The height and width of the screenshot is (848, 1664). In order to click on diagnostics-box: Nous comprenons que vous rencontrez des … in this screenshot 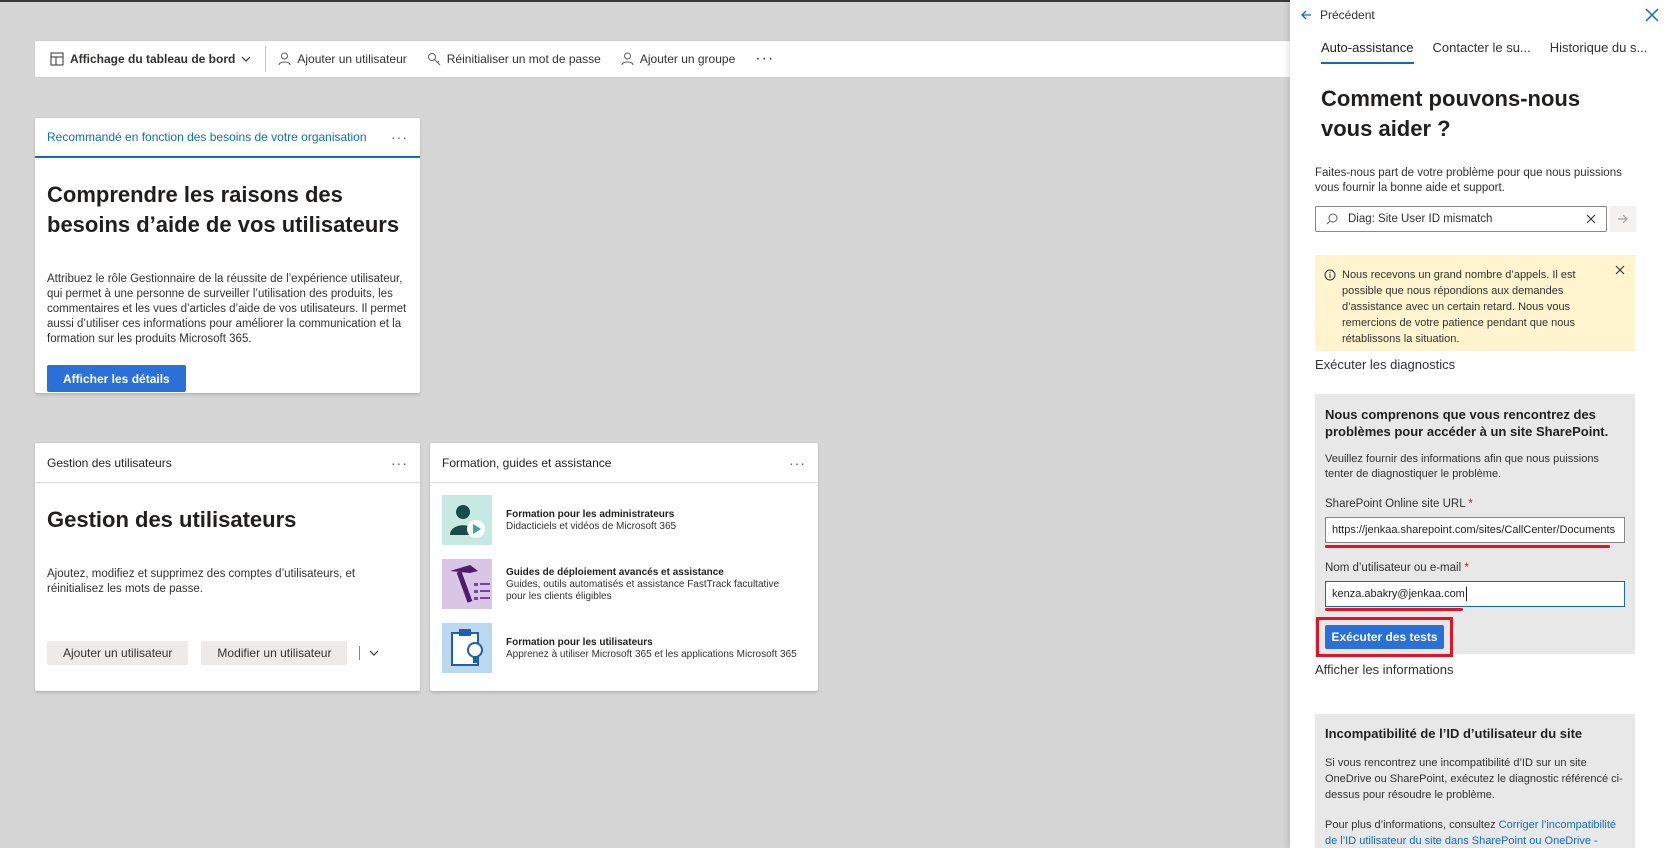, I will do `click(1475, 525)`.